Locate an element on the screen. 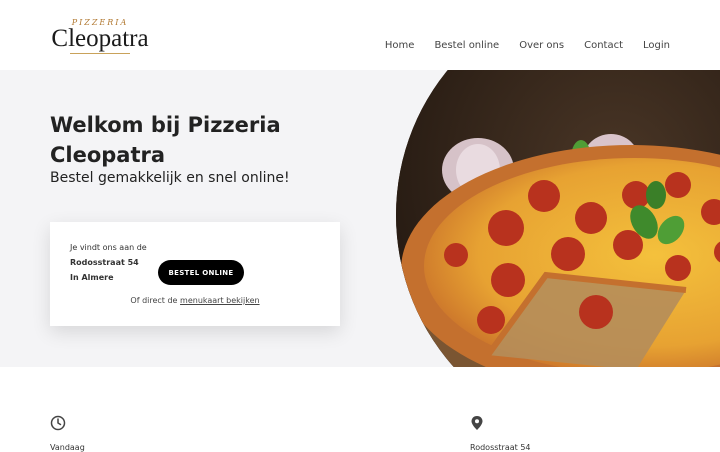 The height and width of the screenshot is (452, 720). nav-bestel-online: Bestel online is located at coordinates (466, 45).